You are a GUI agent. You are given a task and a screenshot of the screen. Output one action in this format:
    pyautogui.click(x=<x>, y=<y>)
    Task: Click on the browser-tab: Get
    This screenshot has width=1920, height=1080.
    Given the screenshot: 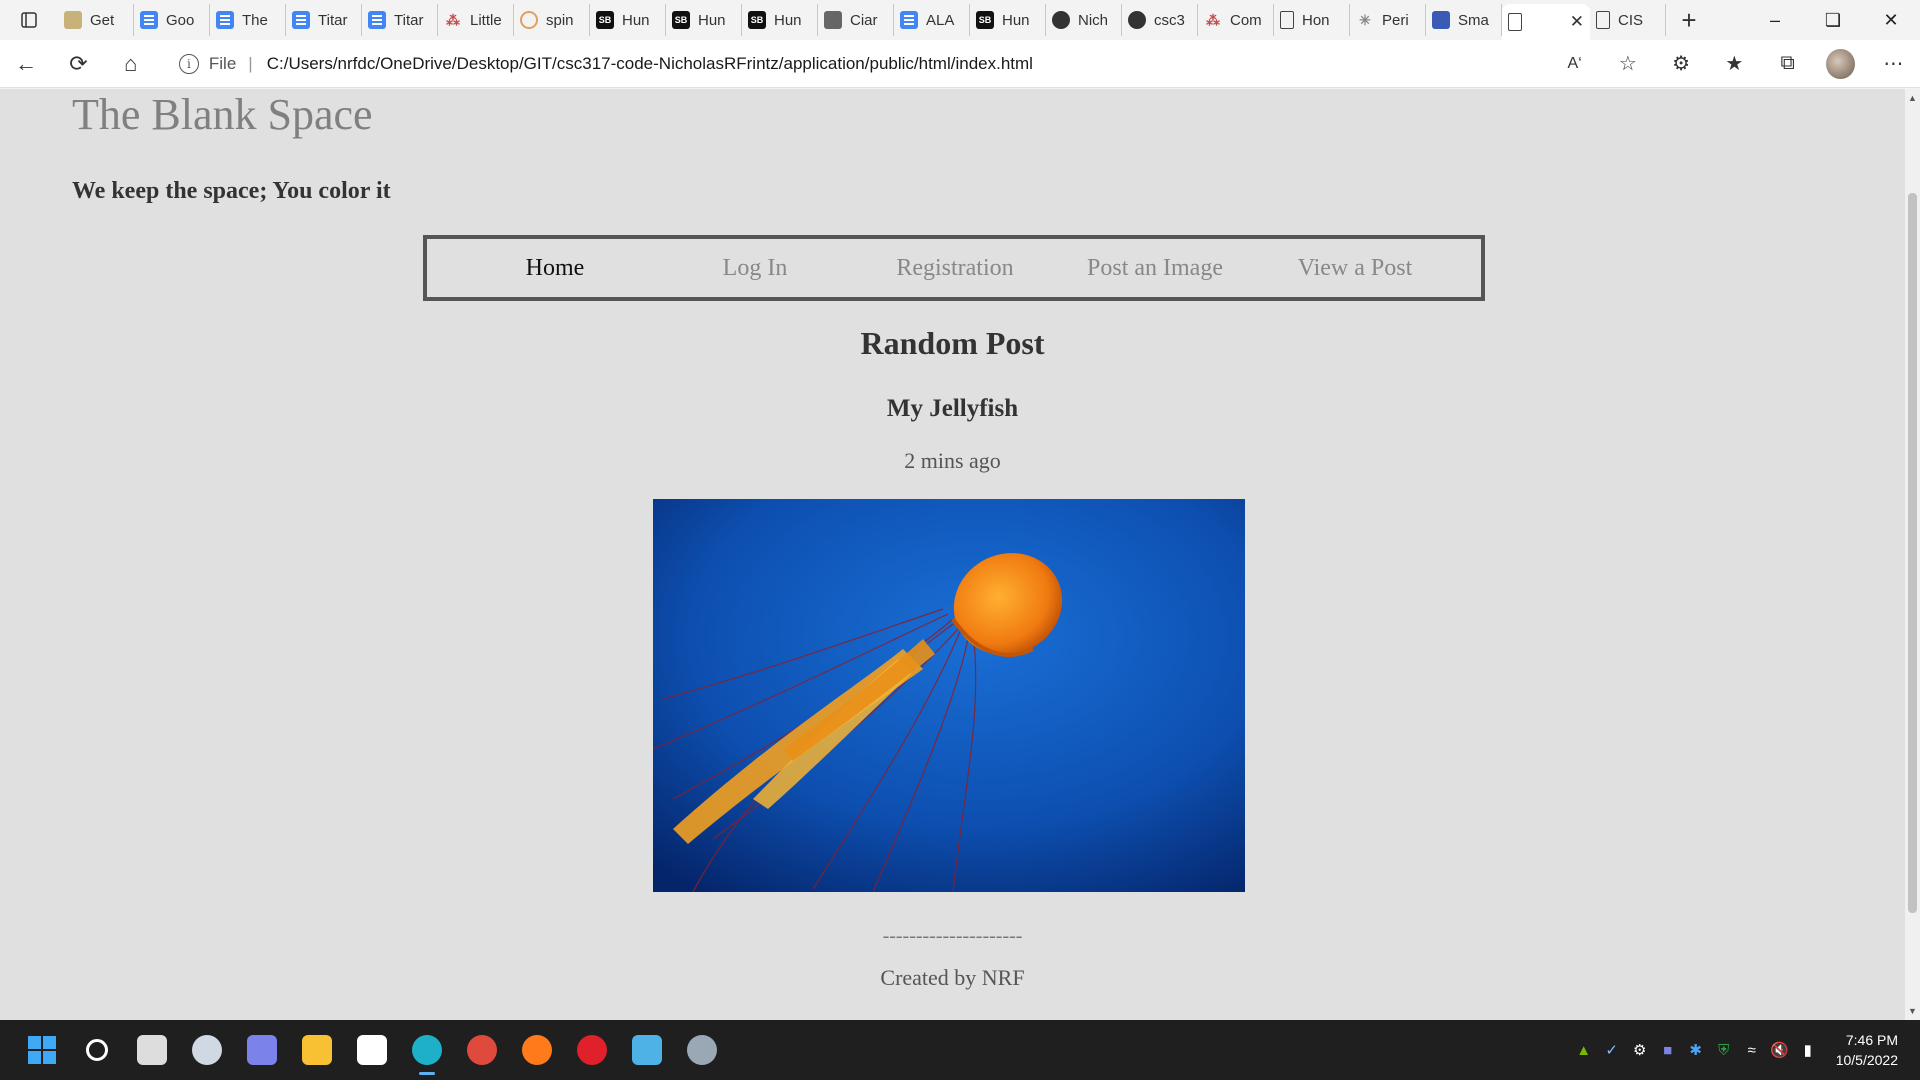 What is the action you would take?
    pyautogui.click(x=96, y=20)
    